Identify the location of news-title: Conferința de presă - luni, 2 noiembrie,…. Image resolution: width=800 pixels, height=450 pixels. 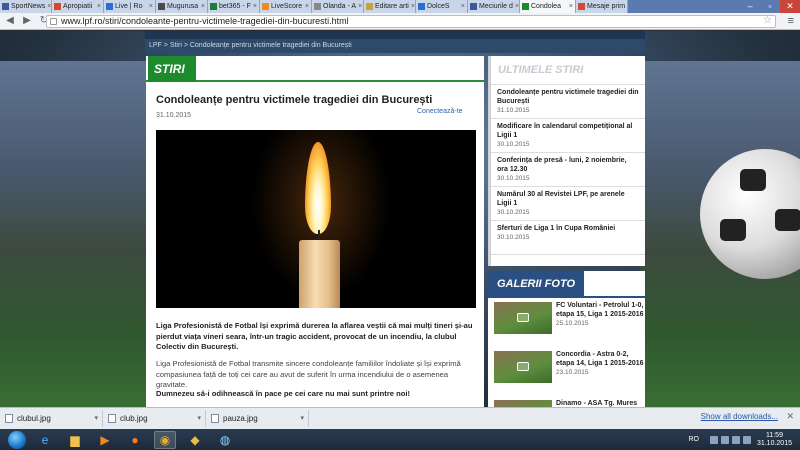
(568, 165).